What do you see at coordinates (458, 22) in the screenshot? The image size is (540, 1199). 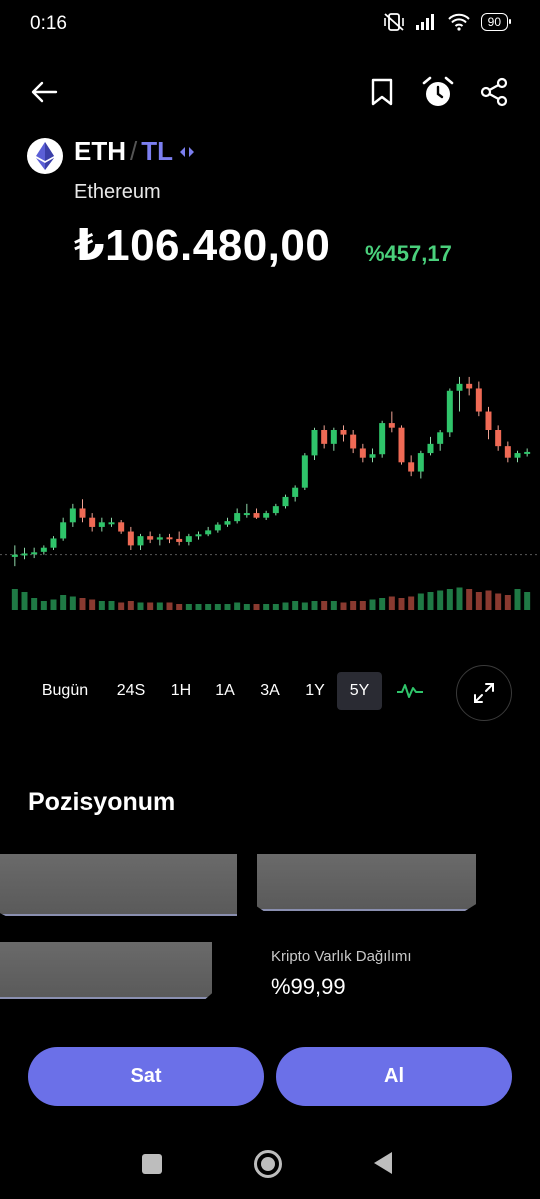 I see `wifi-icon` at bounding box center [458, 22].